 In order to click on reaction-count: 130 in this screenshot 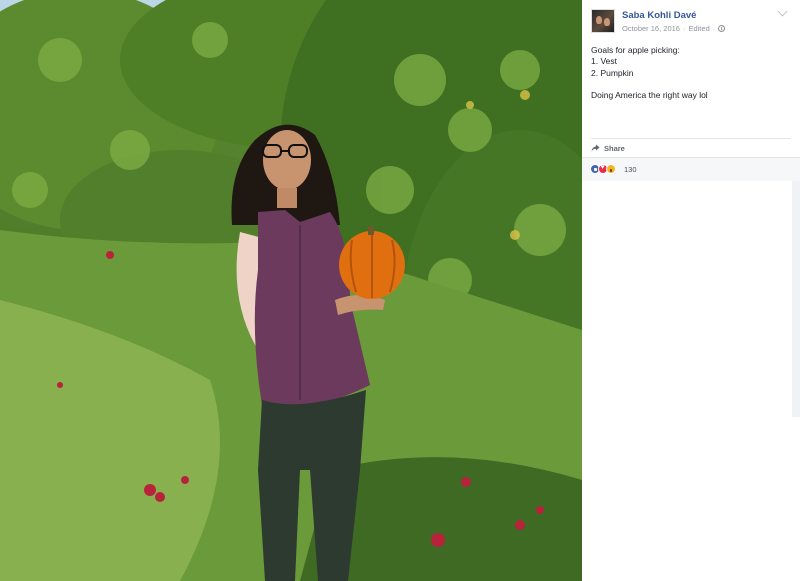, I will do `click(630, 169)`.